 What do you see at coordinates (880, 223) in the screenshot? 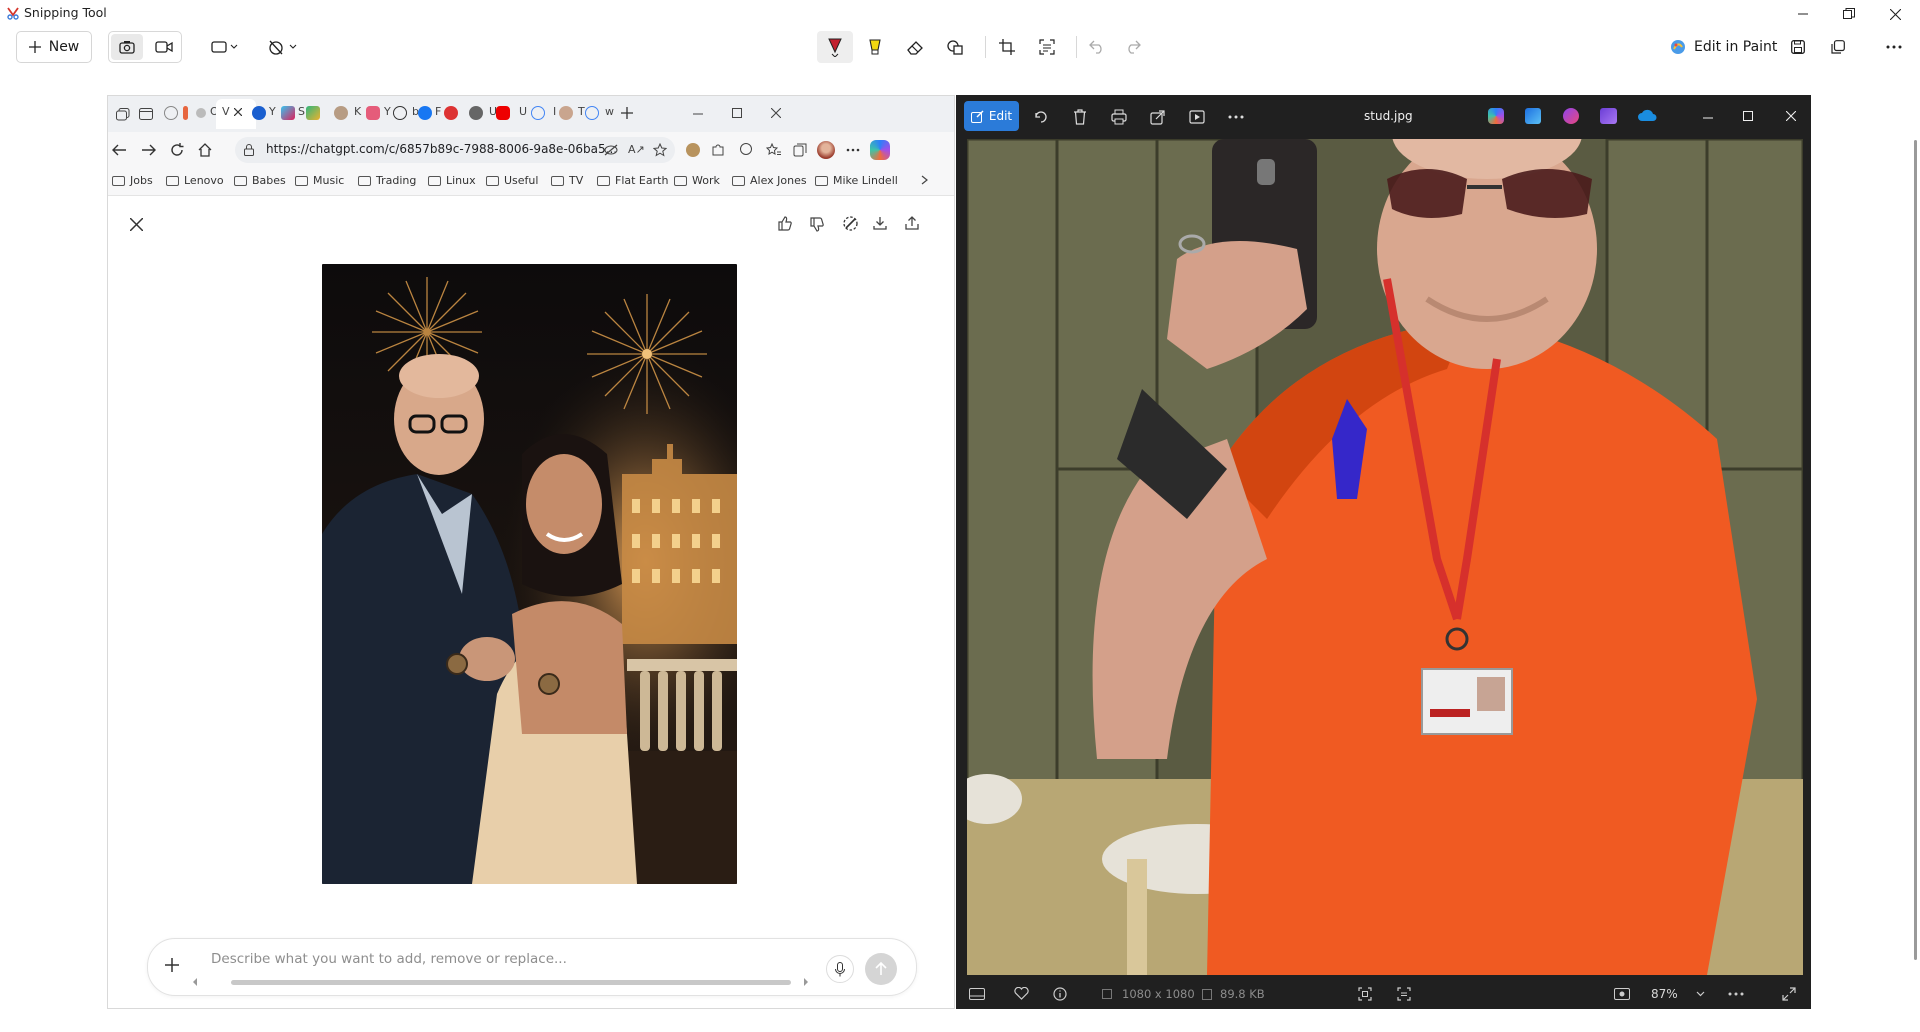
I see `download-icon` at bounding box center [880, 223].